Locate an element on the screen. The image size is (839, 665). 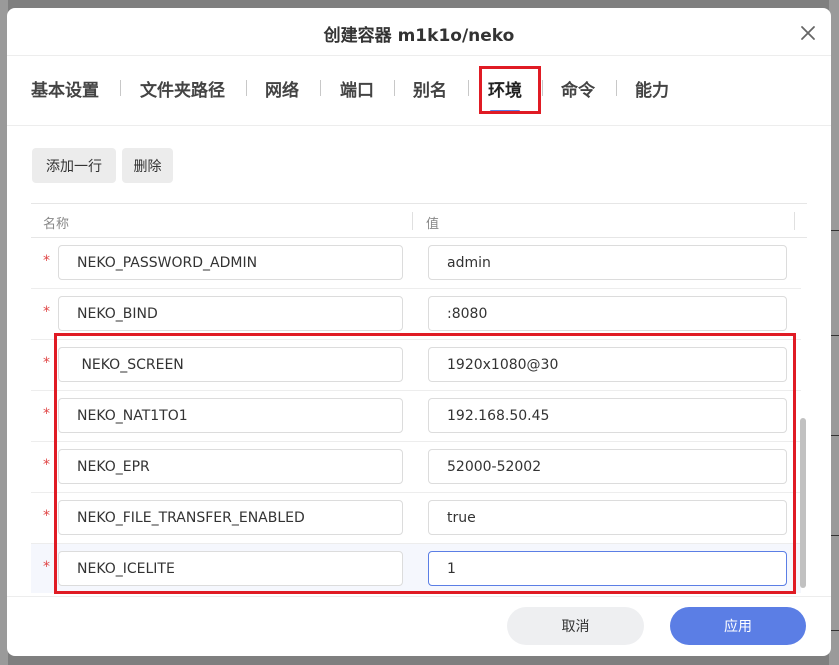
column-header-name: 名称 is located at coordinates (56, 224).